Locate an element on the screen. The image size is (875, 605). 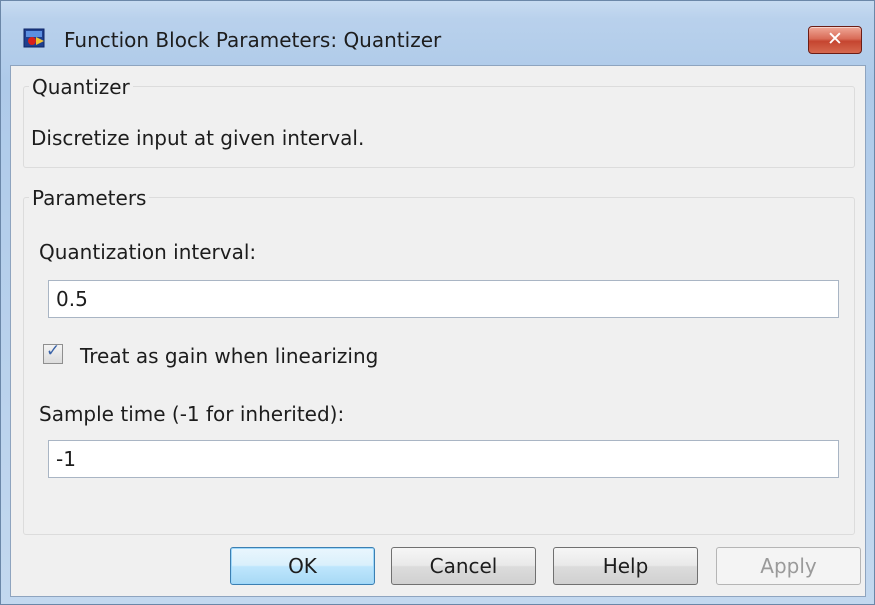
sample-time-label: Sample time (-1 for inherited): is located at coordinates (192, 414).